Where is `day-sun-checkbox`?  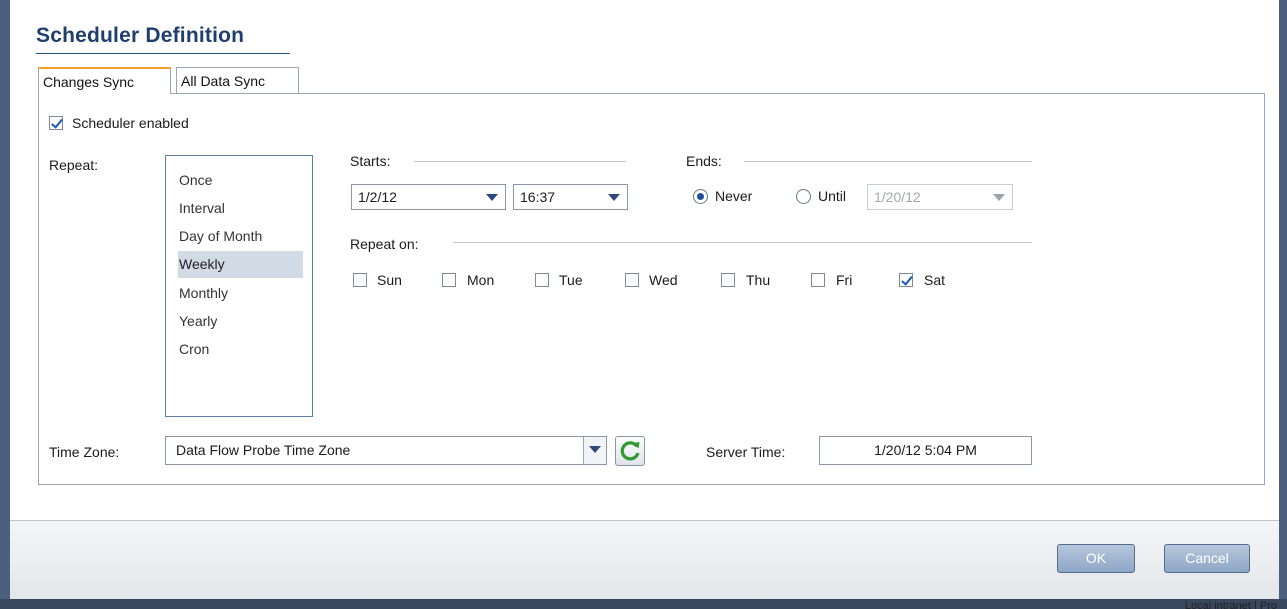 day-sun-checkbox is located at coordinates (360, 280).